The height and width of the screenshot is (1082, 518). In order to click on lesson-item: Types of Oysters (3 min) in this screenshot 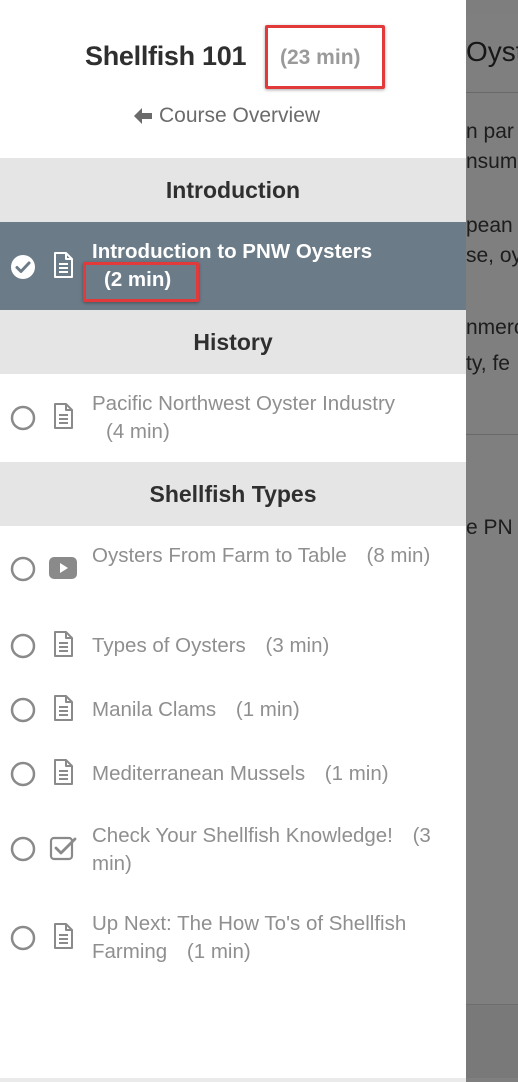, I will do `click(233, 647)`.